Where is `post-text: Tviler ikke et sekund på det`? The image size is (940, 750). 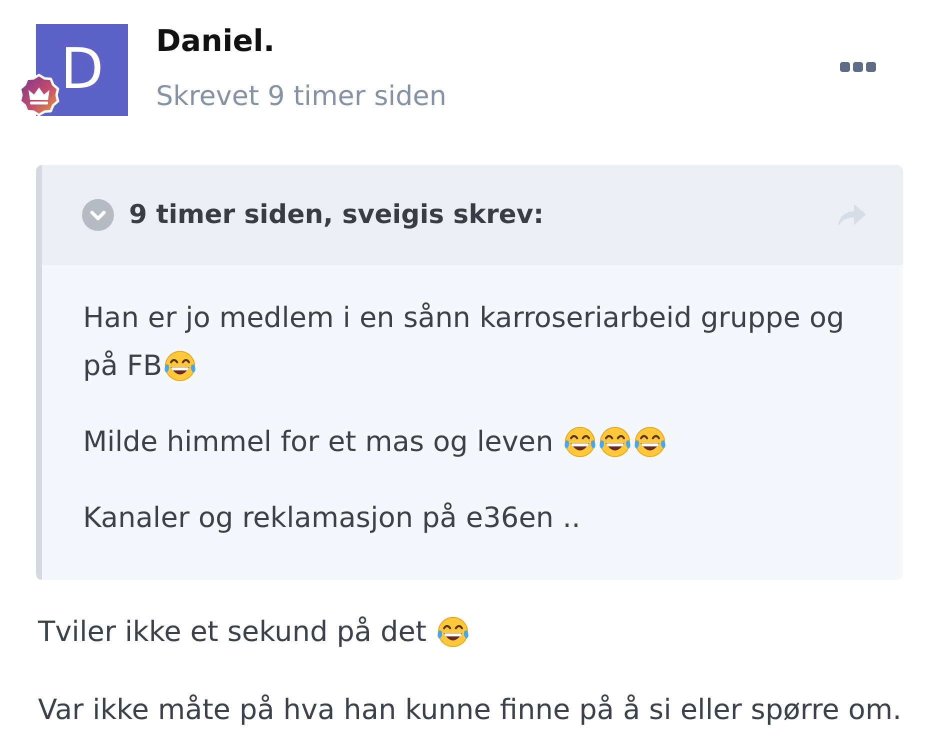
post-text: Tviler ikke et sekund på det is located at coordinates (233, 632).